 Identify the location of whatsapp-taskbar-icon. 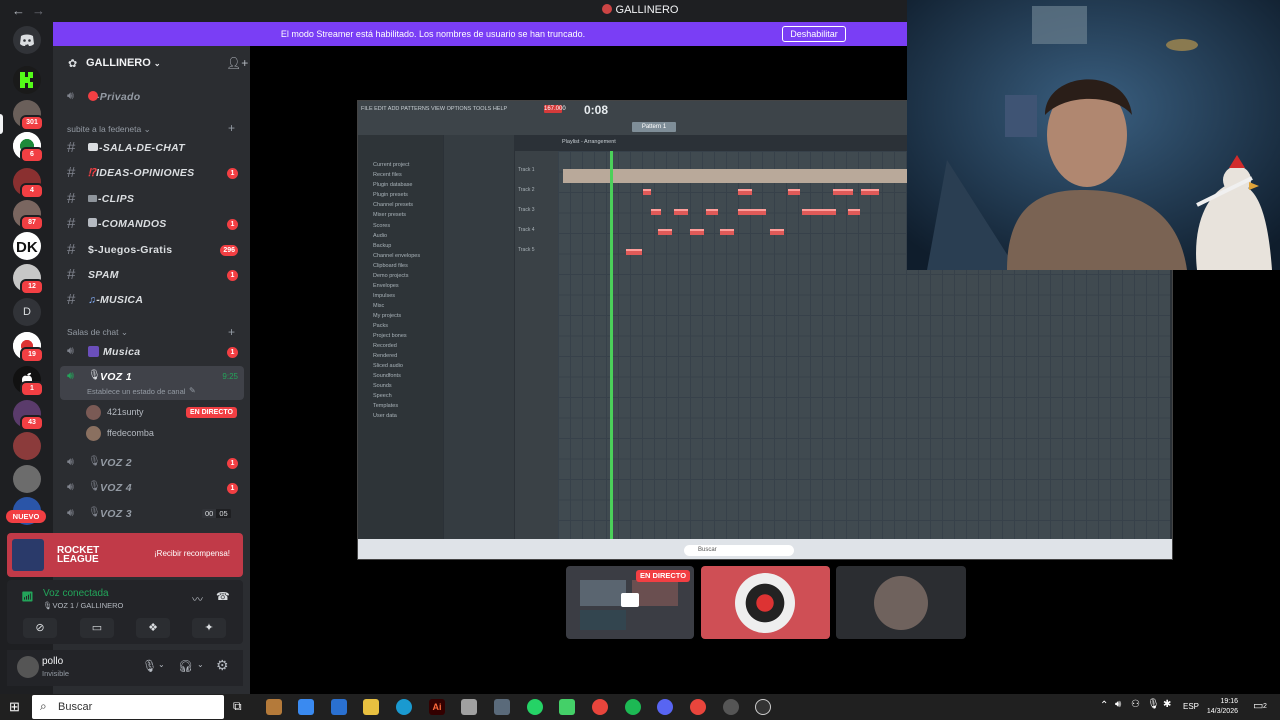
(535, 707).